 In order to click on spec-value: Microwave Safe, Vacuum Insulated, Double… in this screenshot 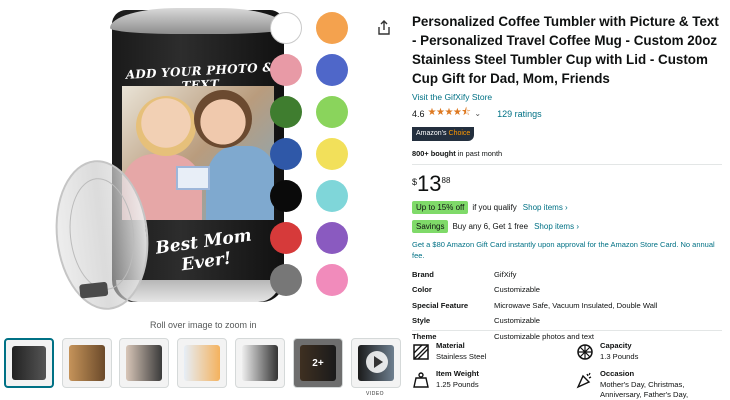, I will do `click(576, 305)`.